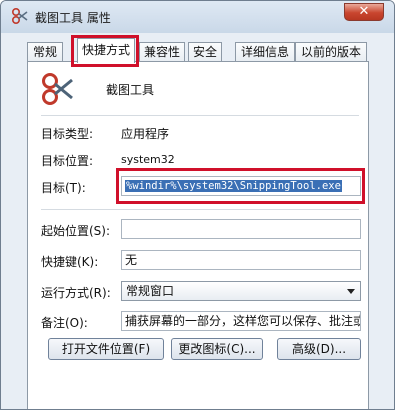 The width and height of the screenshot is (395, 410). What do you see at coordinates (241, 229) in the screenshot?
I see `start-in-field` at bounding box center [241, 229].